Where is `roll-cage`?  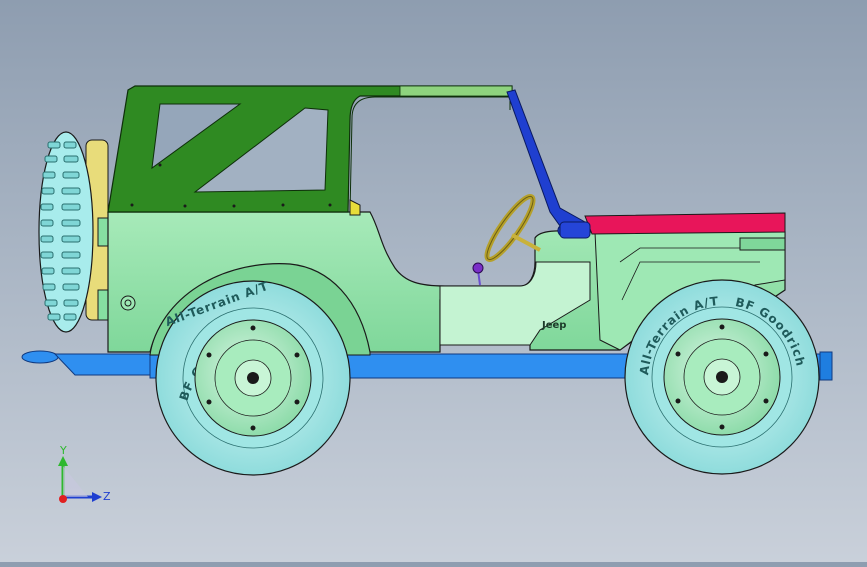
roll-cage is located at coordinates (310, 149).